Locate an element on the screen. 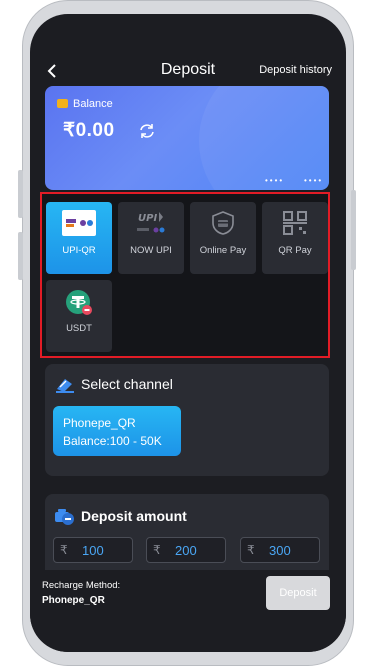 Image resolution: width=375 pixels, height=666 pixels. payment-method-label: UPI-QR is located at coordinates (79, 250).